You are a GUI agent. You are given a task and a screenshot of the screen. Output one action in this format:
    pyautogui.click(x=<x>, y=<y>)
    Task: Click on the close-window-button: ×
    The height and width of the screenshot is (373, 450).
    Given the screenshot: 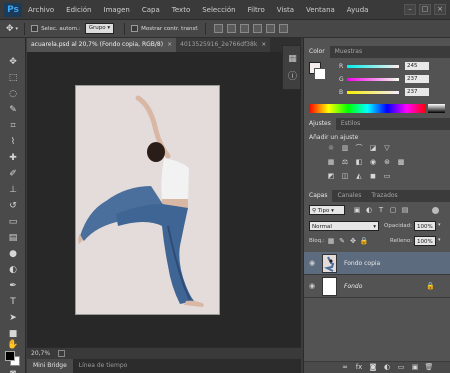 What is the action you would take?
    pyautogui.click(x=440, y=9)
    